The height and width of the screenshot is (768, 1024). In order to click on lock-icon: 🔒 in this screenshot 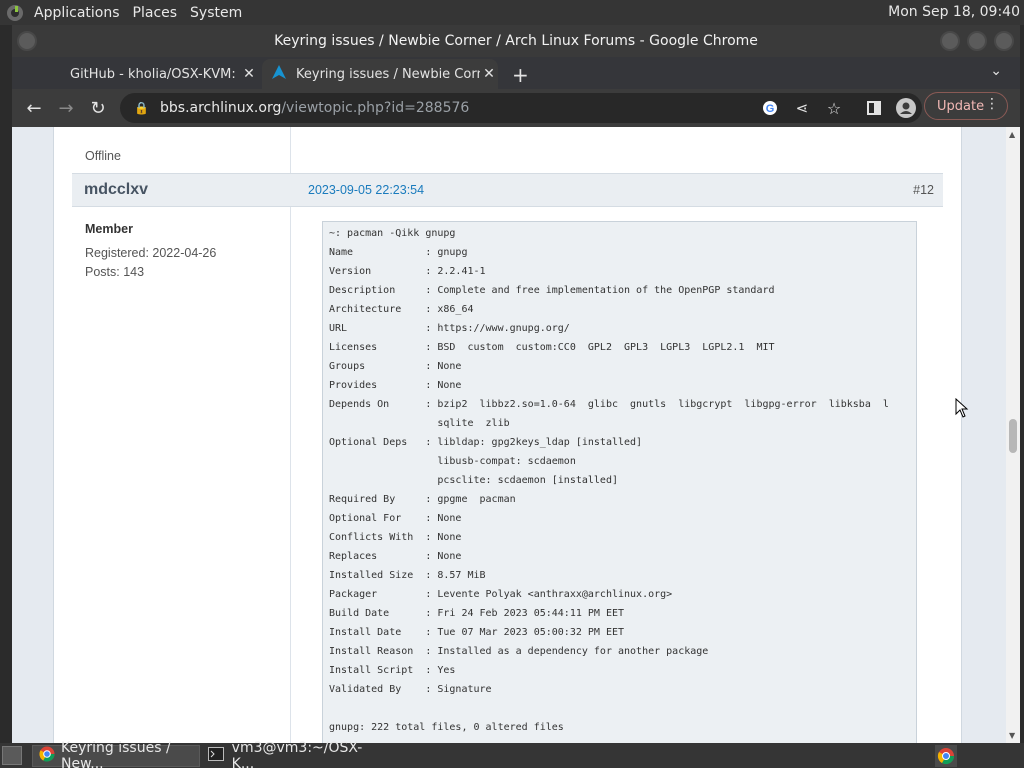, I will do `click(142, 108)`.